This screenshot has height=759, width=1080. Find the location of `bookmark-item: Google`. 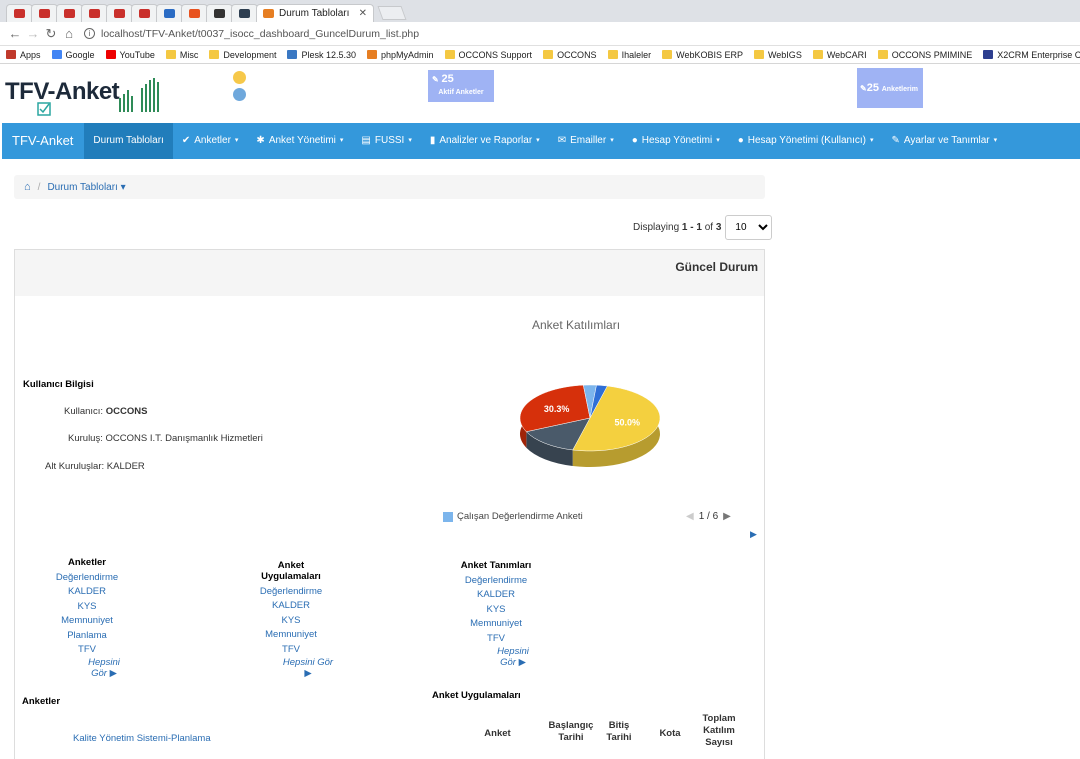

bookmark-item: Google is located at coordinates (73, 55).